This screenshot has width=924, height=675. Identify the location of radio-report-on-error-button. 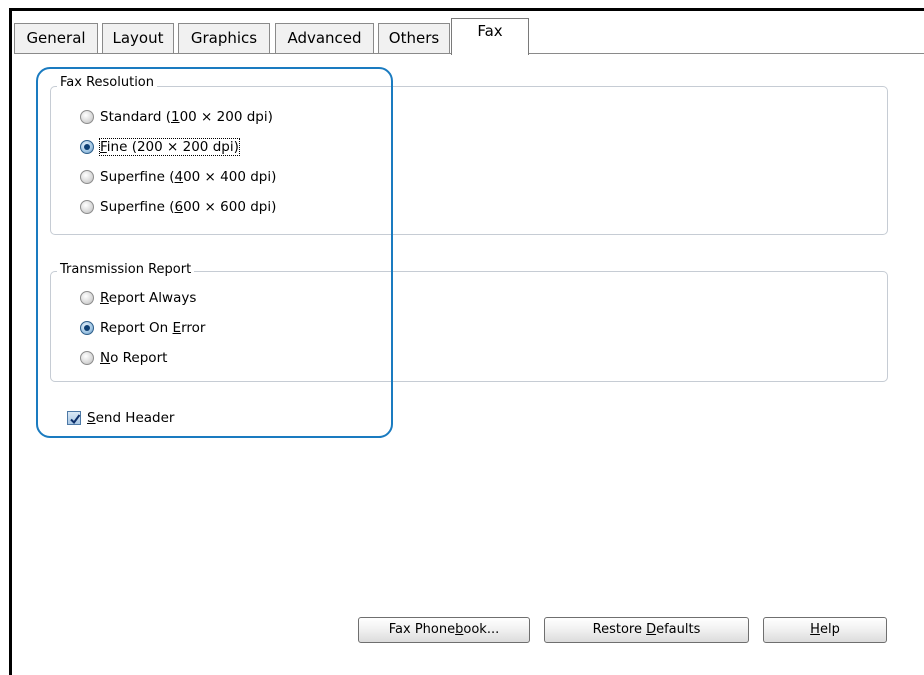
(87, 328).